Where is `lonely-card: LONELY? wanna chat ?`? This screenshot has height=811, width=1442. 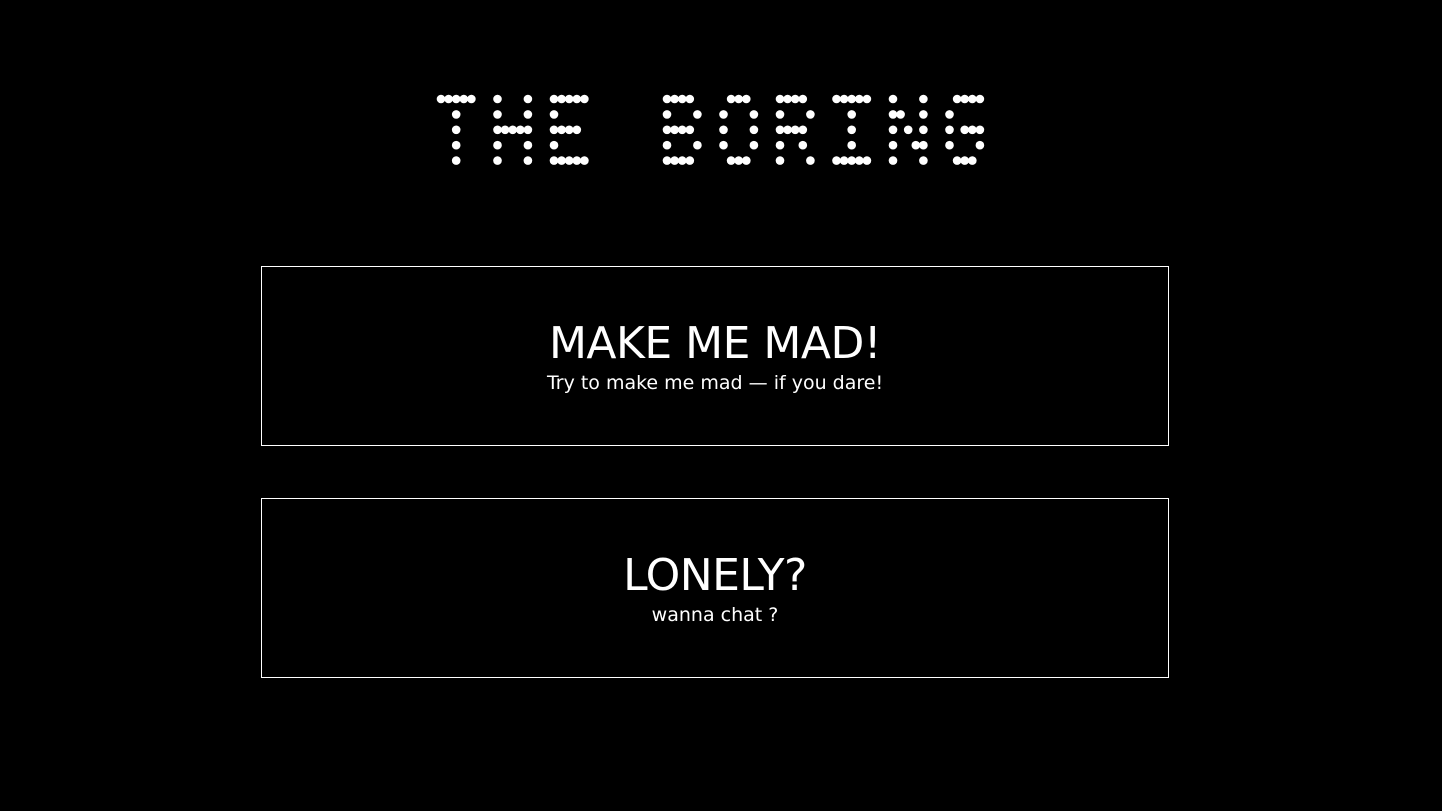 lonely-card: LONELY? wanna chat ? is located at coordinates (715, 588).